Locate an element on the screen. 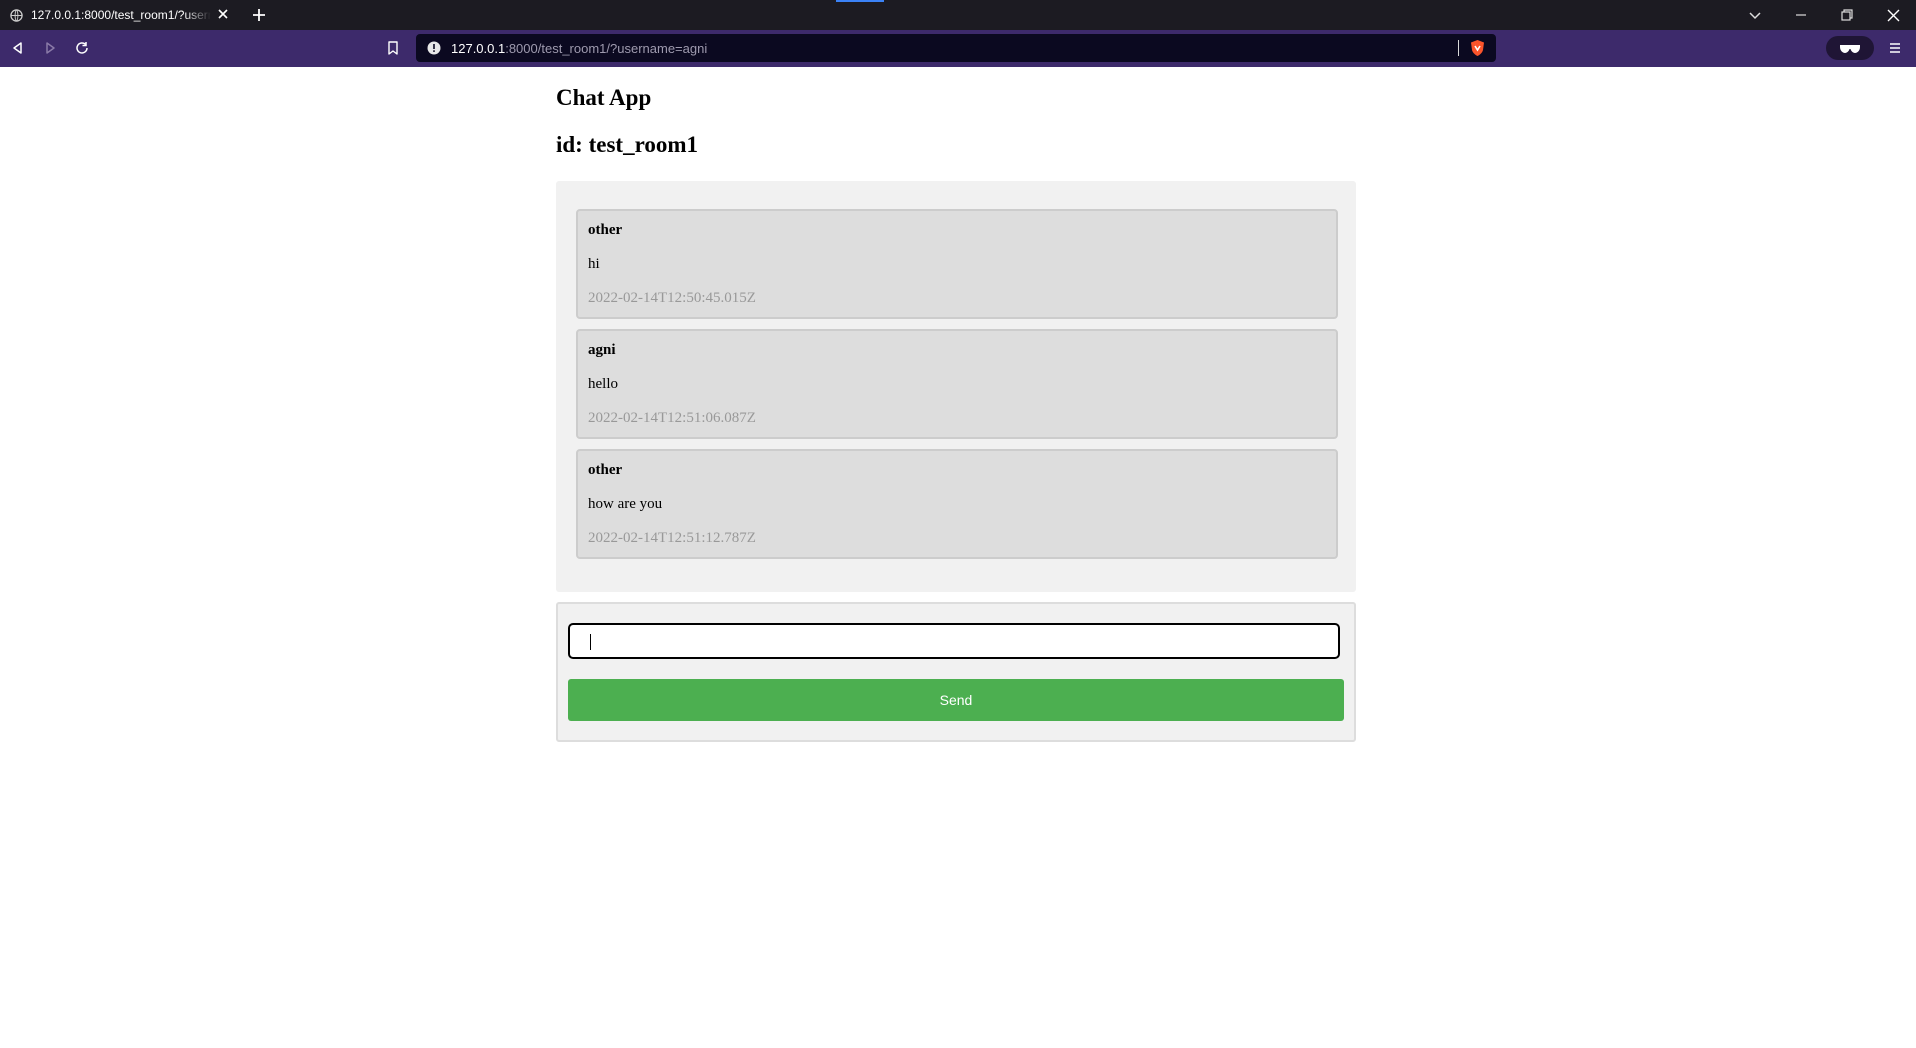 Image resolution: width=1916 pixels, height=1048 pixels. tab-activity-indicator is located at coordinates (860, 1).